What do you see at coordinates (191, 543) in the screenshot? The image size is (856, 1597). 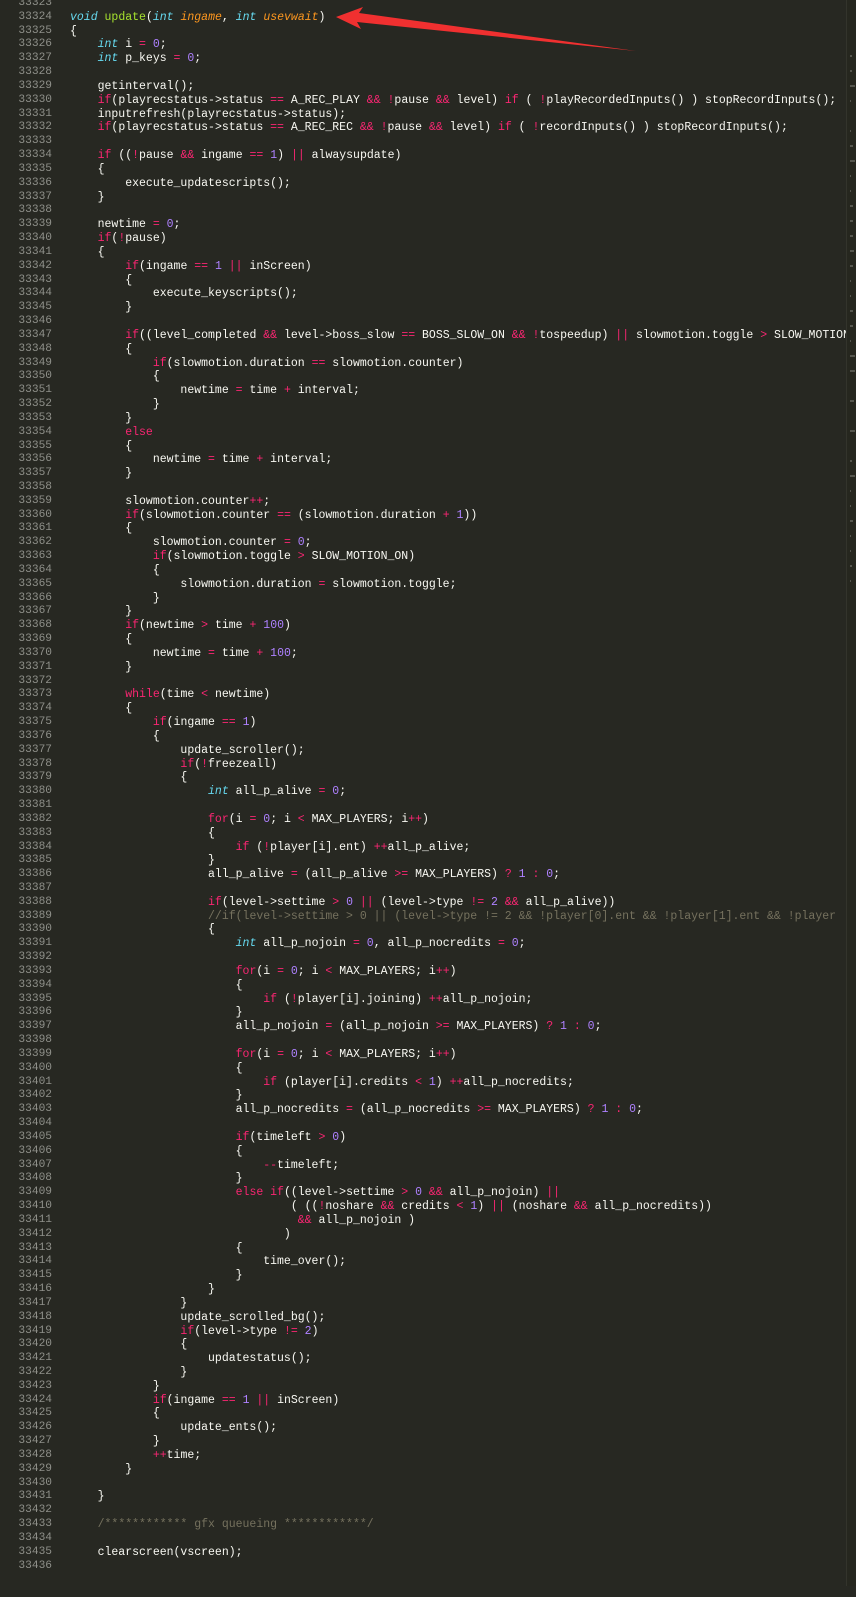 I see `code-line: slowmotion.counter = 0;` at bounding box center [191, 543].